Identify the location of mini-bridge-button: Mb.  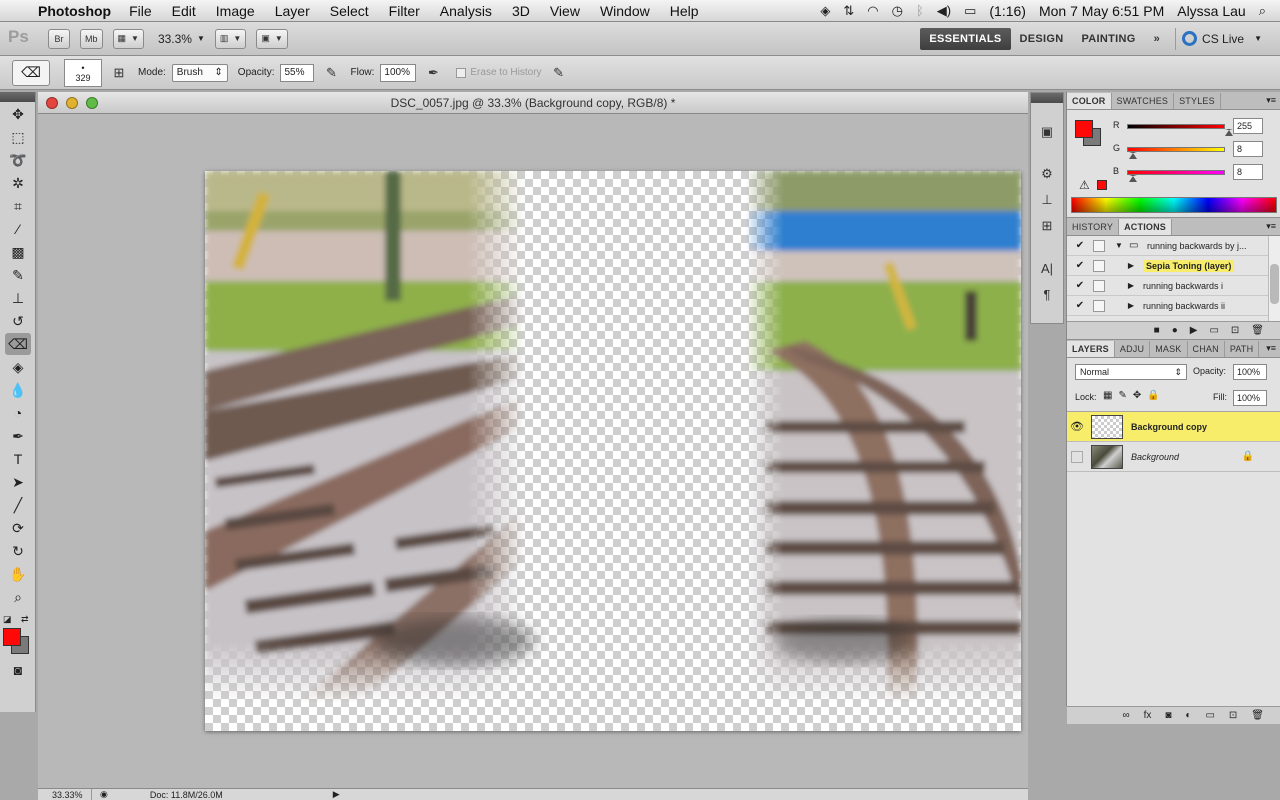
(91, 38).